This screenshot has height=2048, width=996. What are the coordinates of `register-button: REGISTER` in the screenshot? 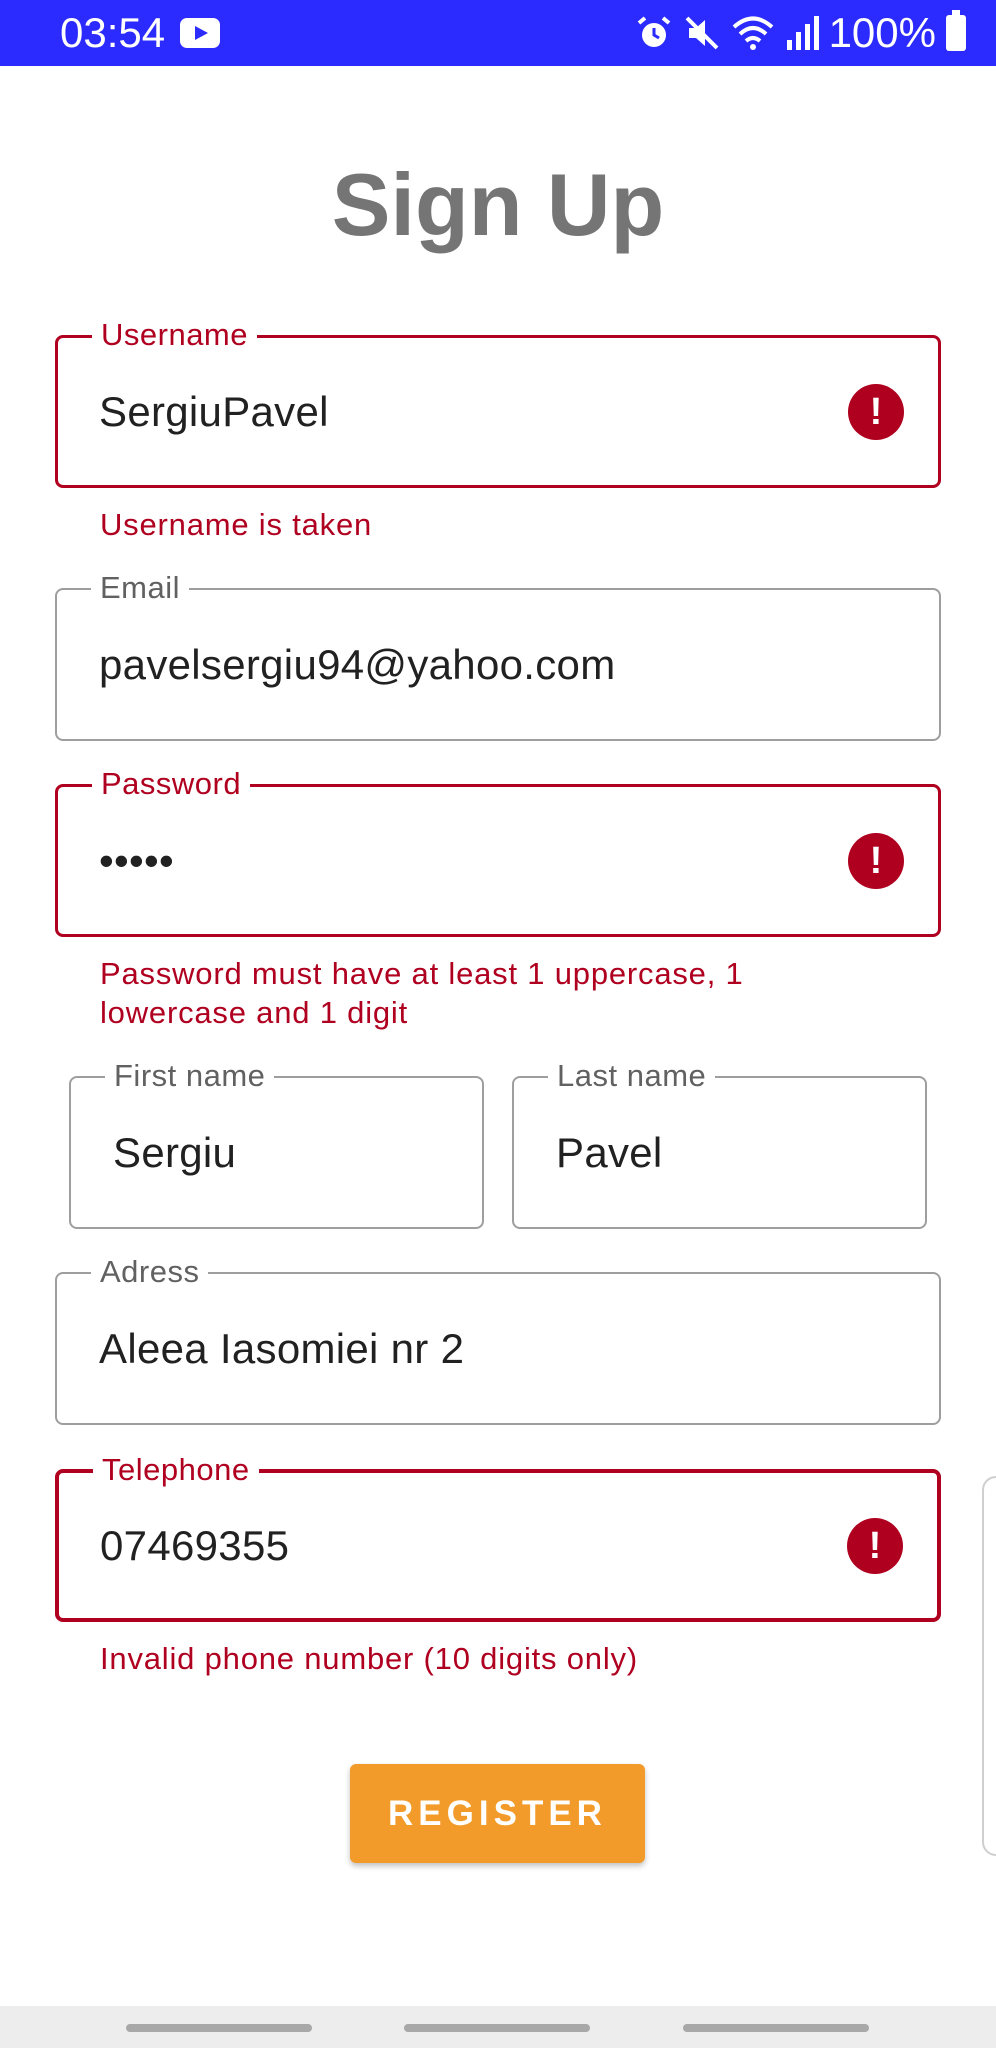 It's located at (497, 1813).